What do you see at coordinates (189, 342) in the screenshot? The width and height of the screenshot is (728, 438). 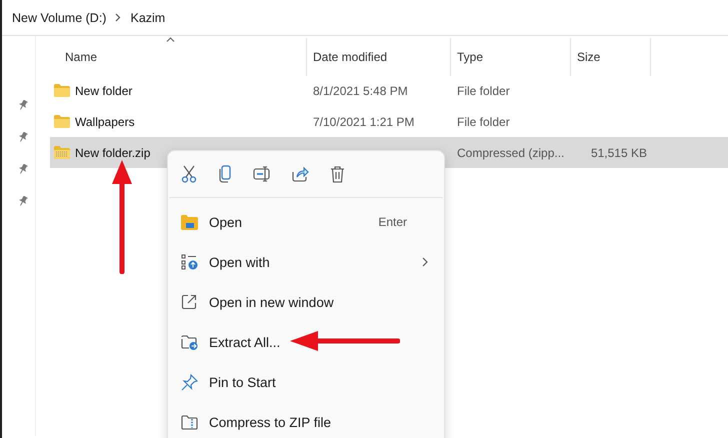 I see `extract-folder-icon` at bounding box center [189, 342].